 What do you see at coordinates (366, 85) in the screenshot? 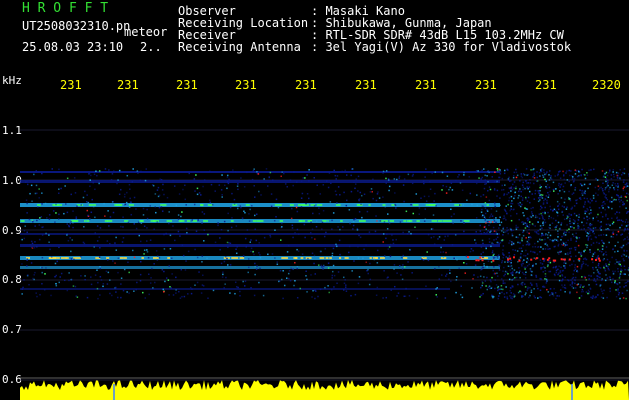
I see `x-tick-label-6: 231` at bounding box center [366, 85].